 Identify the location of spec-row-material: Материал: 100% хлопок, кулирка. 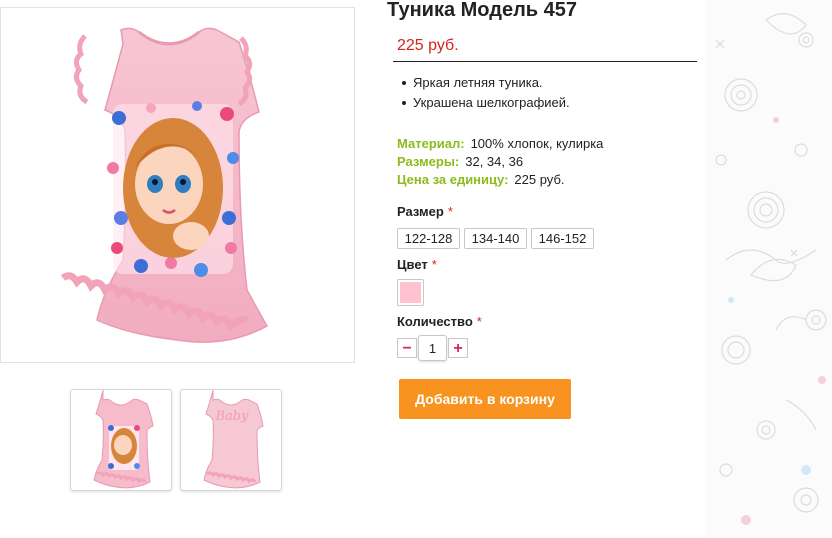
(500, 145).